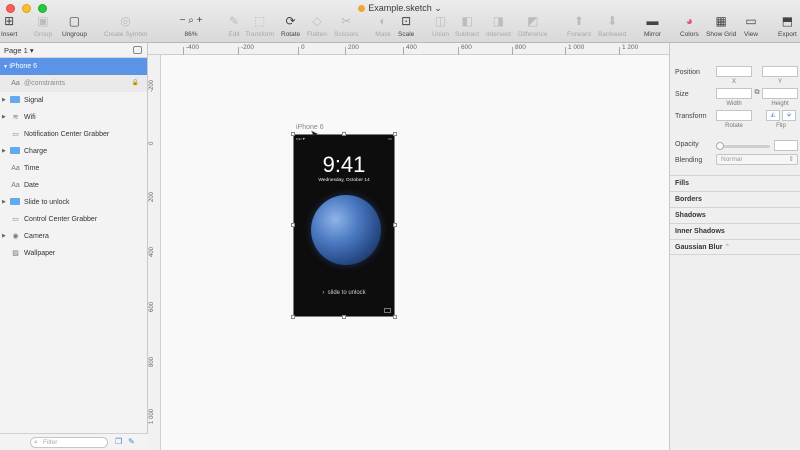 The width and height of the screenshot is (800, 450). What do you see at coordinates (757, 159) in the screenshot?
I see `blending-select: Normal ⇕` at bounding box center [757, 159].